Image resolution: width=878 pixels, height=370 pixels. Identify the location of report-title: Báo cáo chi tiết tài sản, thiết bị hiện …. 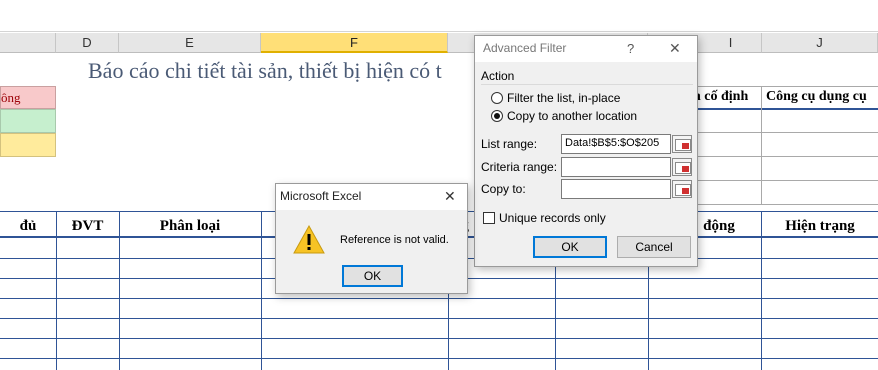
(265, 70).